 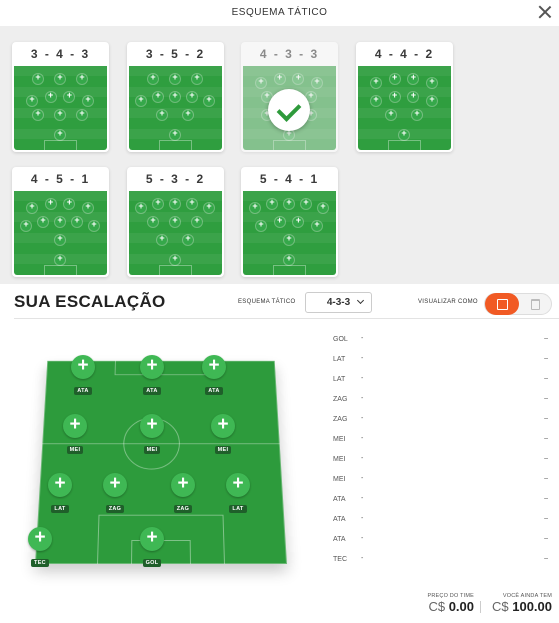 I want to click on scheme-select: 4-3-3, so click(x=338, y=302).